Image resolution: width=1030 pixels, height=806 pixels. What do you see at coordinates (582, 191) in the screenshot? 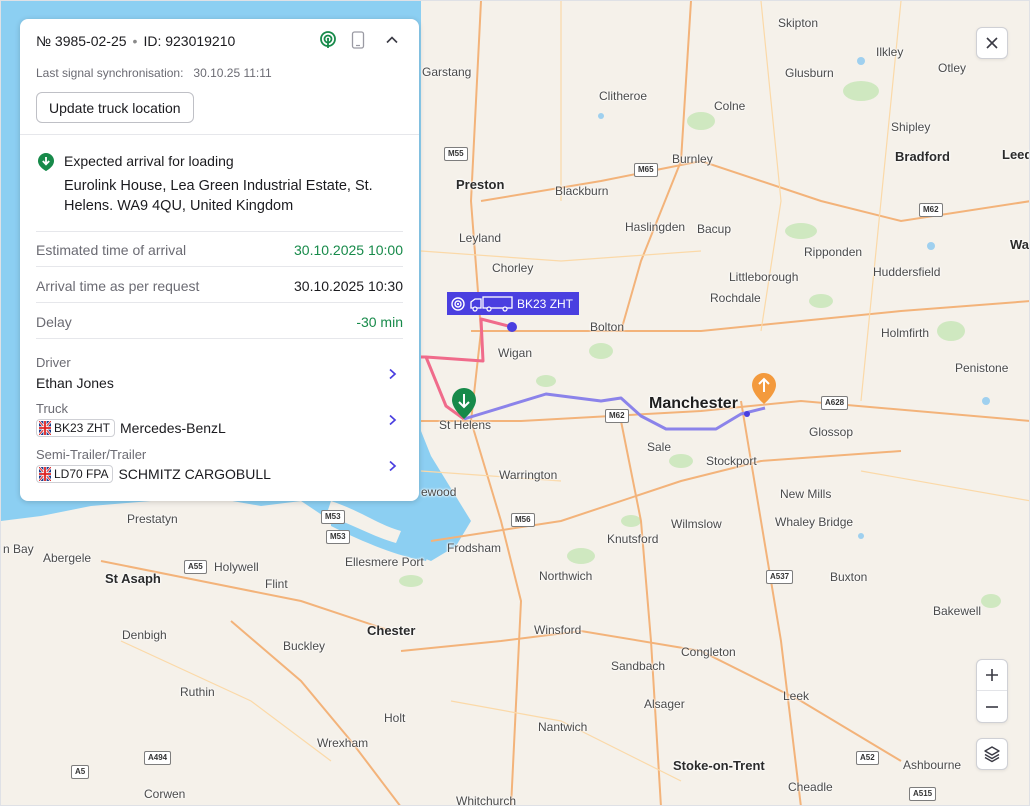
I see `place-label: Blackburn` at bounding box center [582, 191].